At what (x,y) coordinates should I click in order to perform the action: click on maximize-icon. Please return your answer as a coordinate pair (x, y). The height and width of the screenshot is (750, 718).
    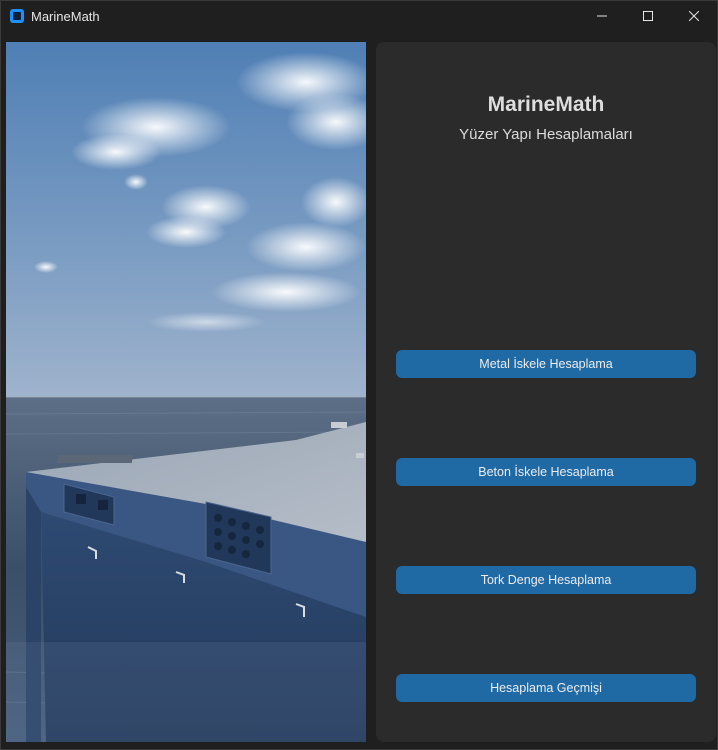
    Looking at the image, I should click on (648, 16).